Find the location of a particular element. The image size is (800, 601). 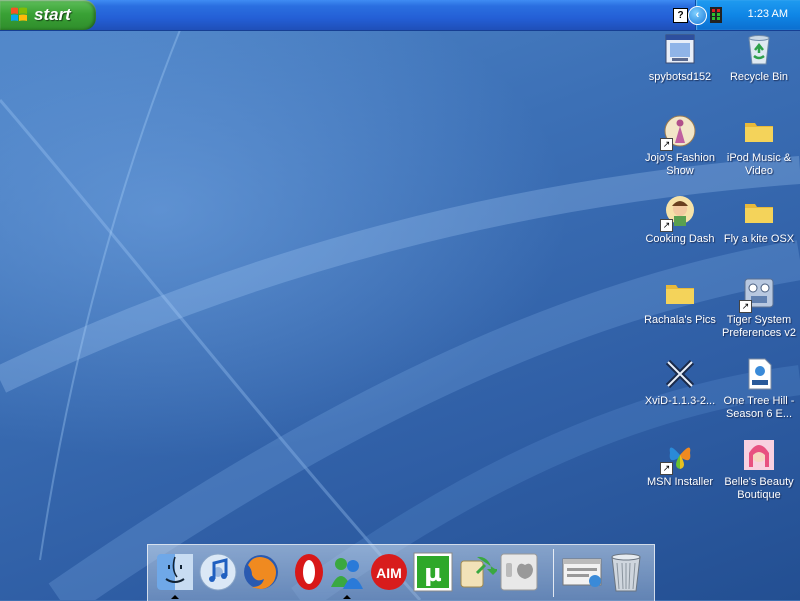

desktop-icon-spybot: spybotsd152 is located at coordinates (680, 58).